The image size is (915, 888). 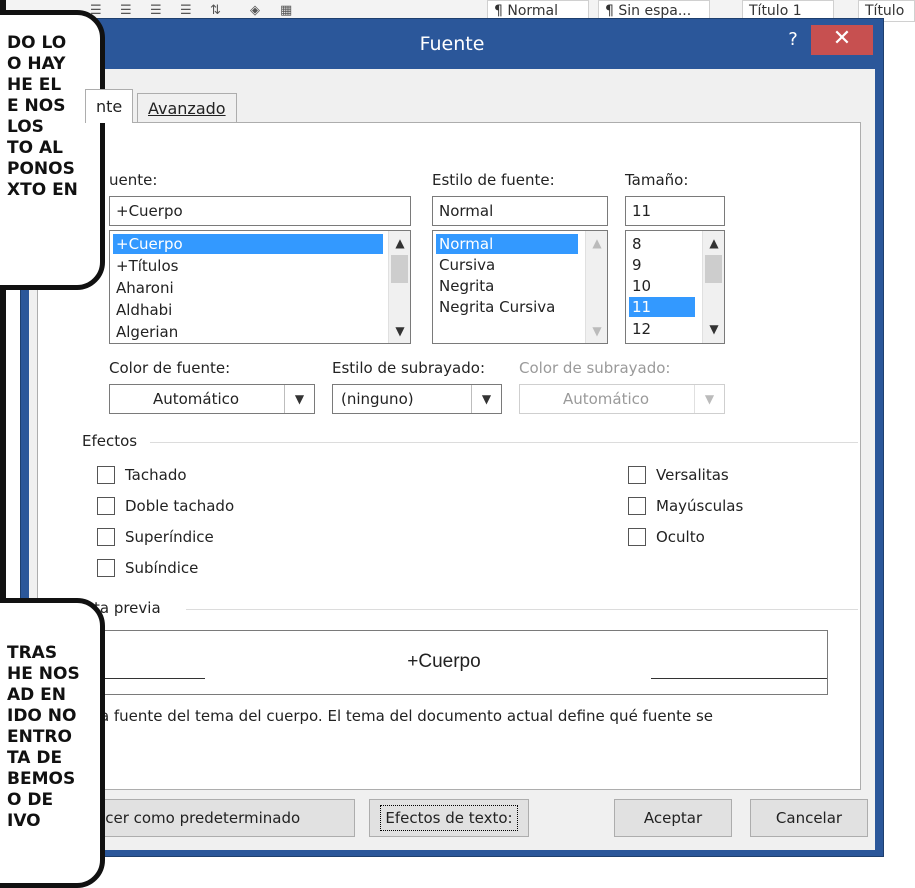 What do you see at coordinates (35, 758) in the screenshot?
I see `bubble-text-line: TA DE` at bounding box center [35, 758].